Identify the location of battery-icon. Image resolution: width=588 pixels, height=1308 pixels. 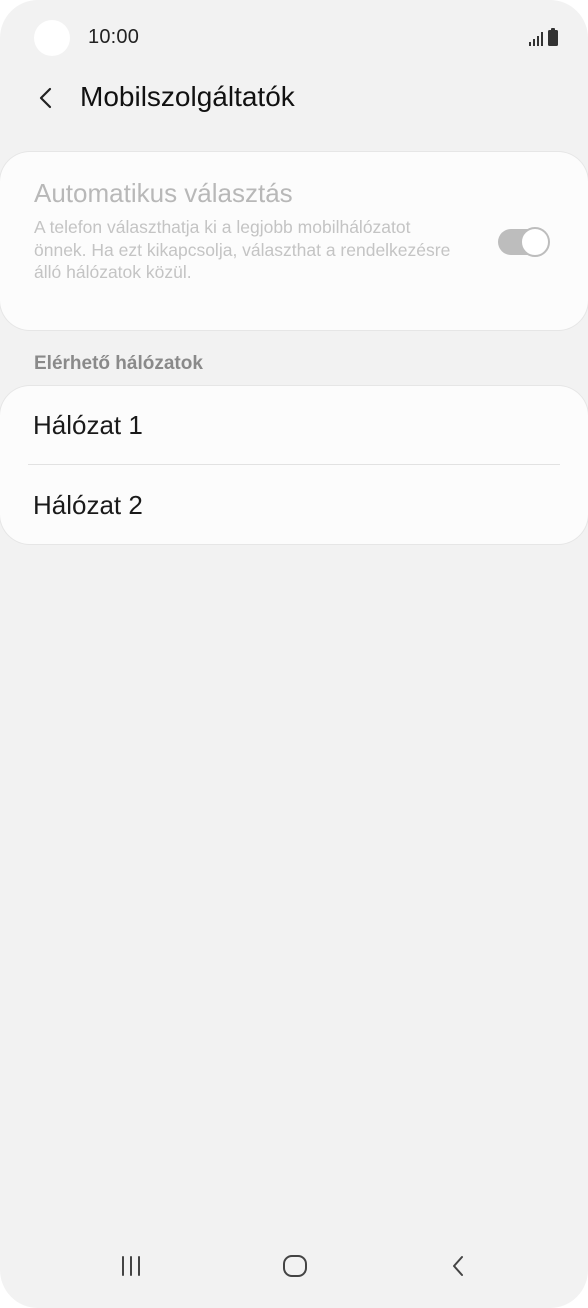
(553, 37).